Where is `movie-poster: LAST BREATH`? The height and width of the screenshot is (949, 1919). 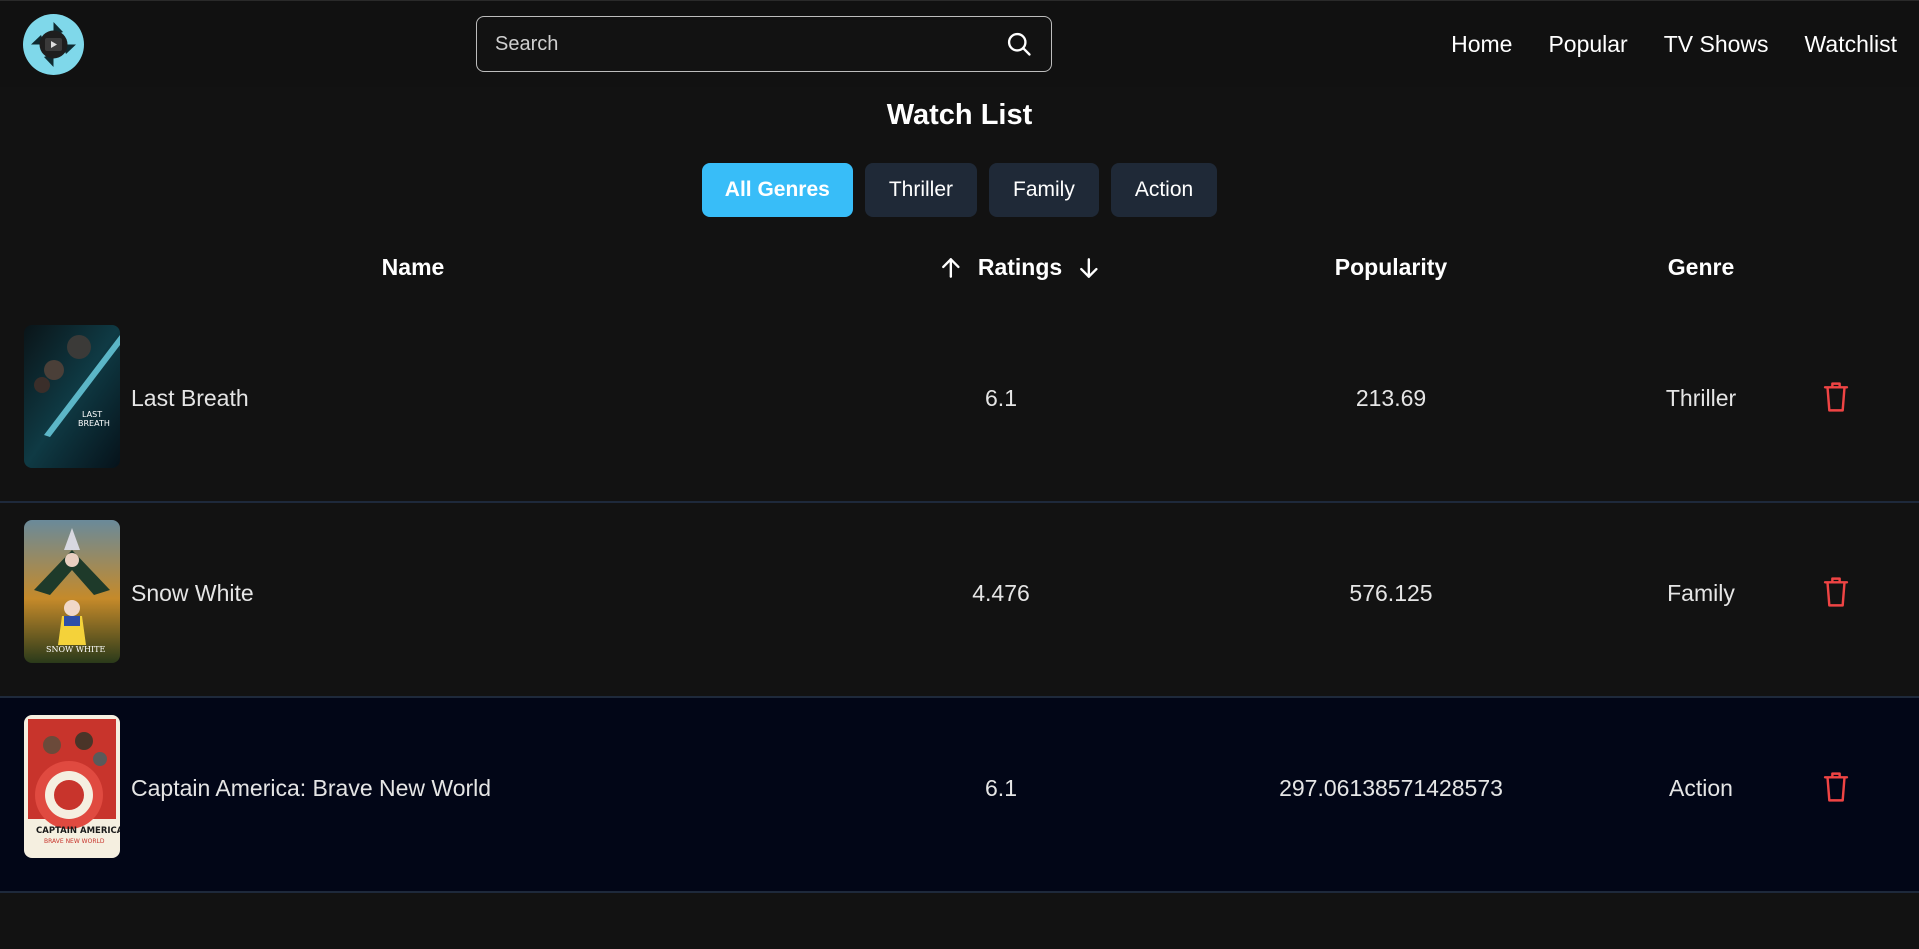
movie-poster: LAST BREATH is located at coordinates (72, 396).